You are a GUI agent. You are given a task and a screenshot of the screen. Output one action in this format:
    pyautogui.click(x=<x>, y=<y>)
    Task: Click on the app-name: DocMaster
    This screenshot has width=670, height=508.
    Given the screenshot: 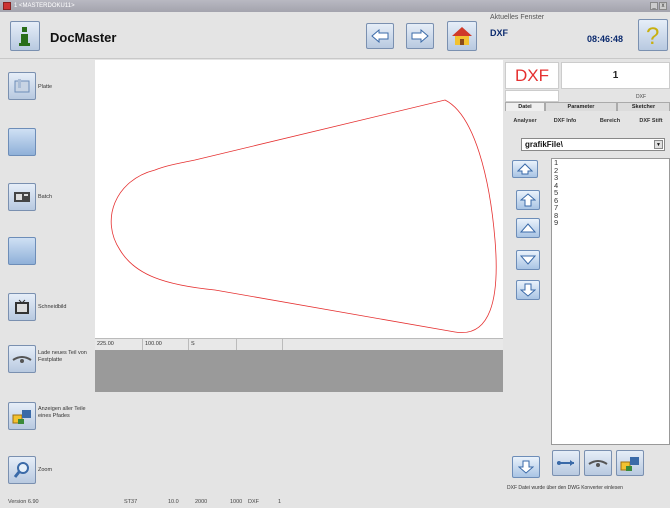 What is the action you would take?
    pyautogui.click(x=83, y=37)
    